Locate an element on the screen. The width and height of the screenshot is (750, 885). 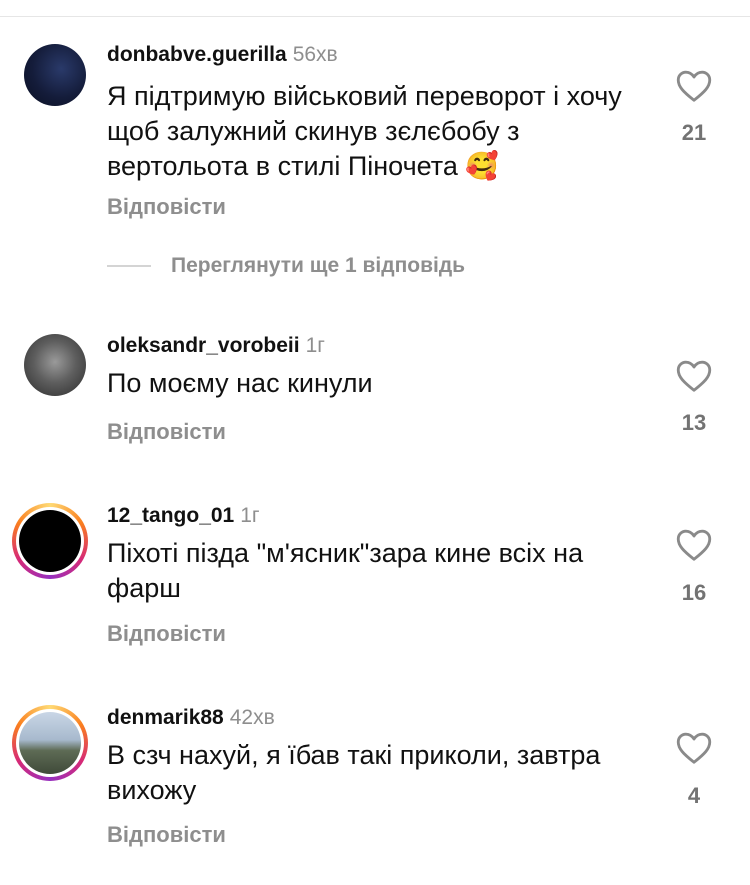
username: denmarik88 is located at coordinates (165, 717).